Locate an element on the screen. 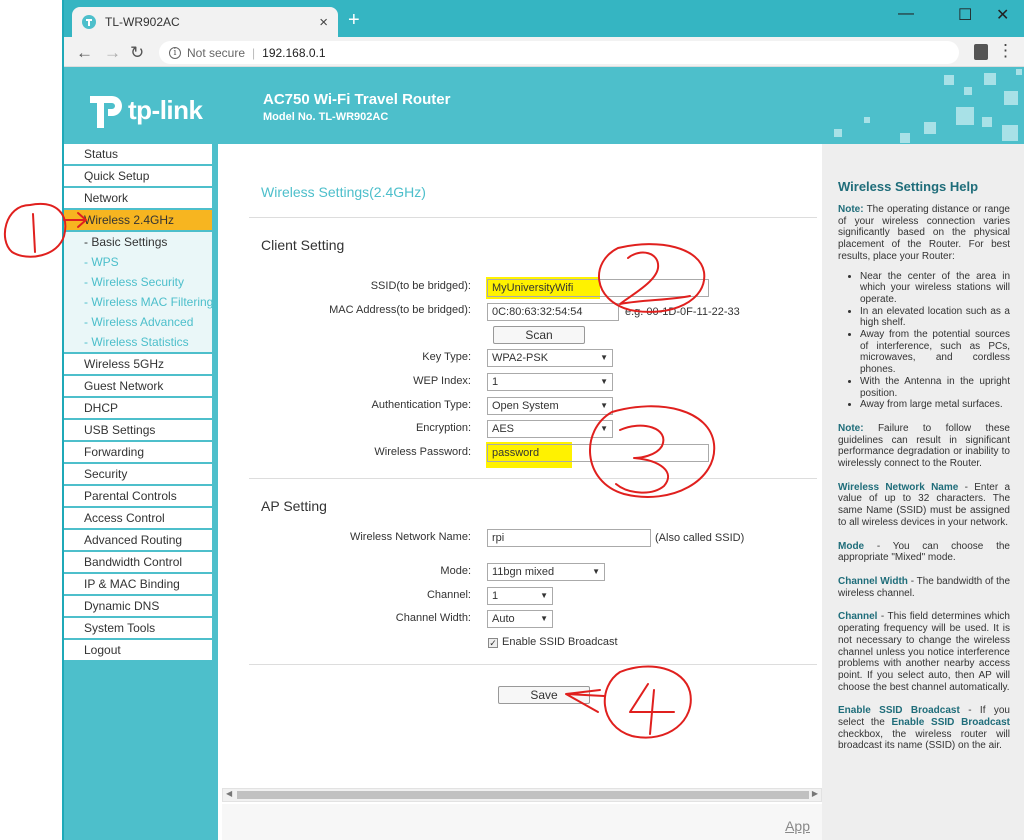 This screenshot has width=1024, height=840. mode-select: 11bgn mixed ▼ is located at coordinates (546, 572).